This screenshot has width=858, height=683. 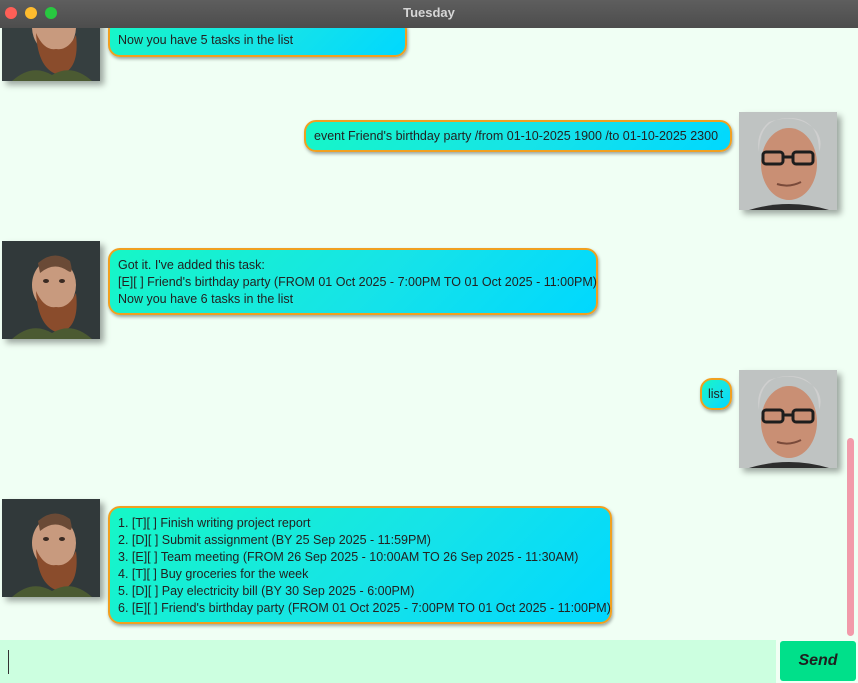 I want to click on chat-scrollbar-thumb, so click(x=850, y=537).